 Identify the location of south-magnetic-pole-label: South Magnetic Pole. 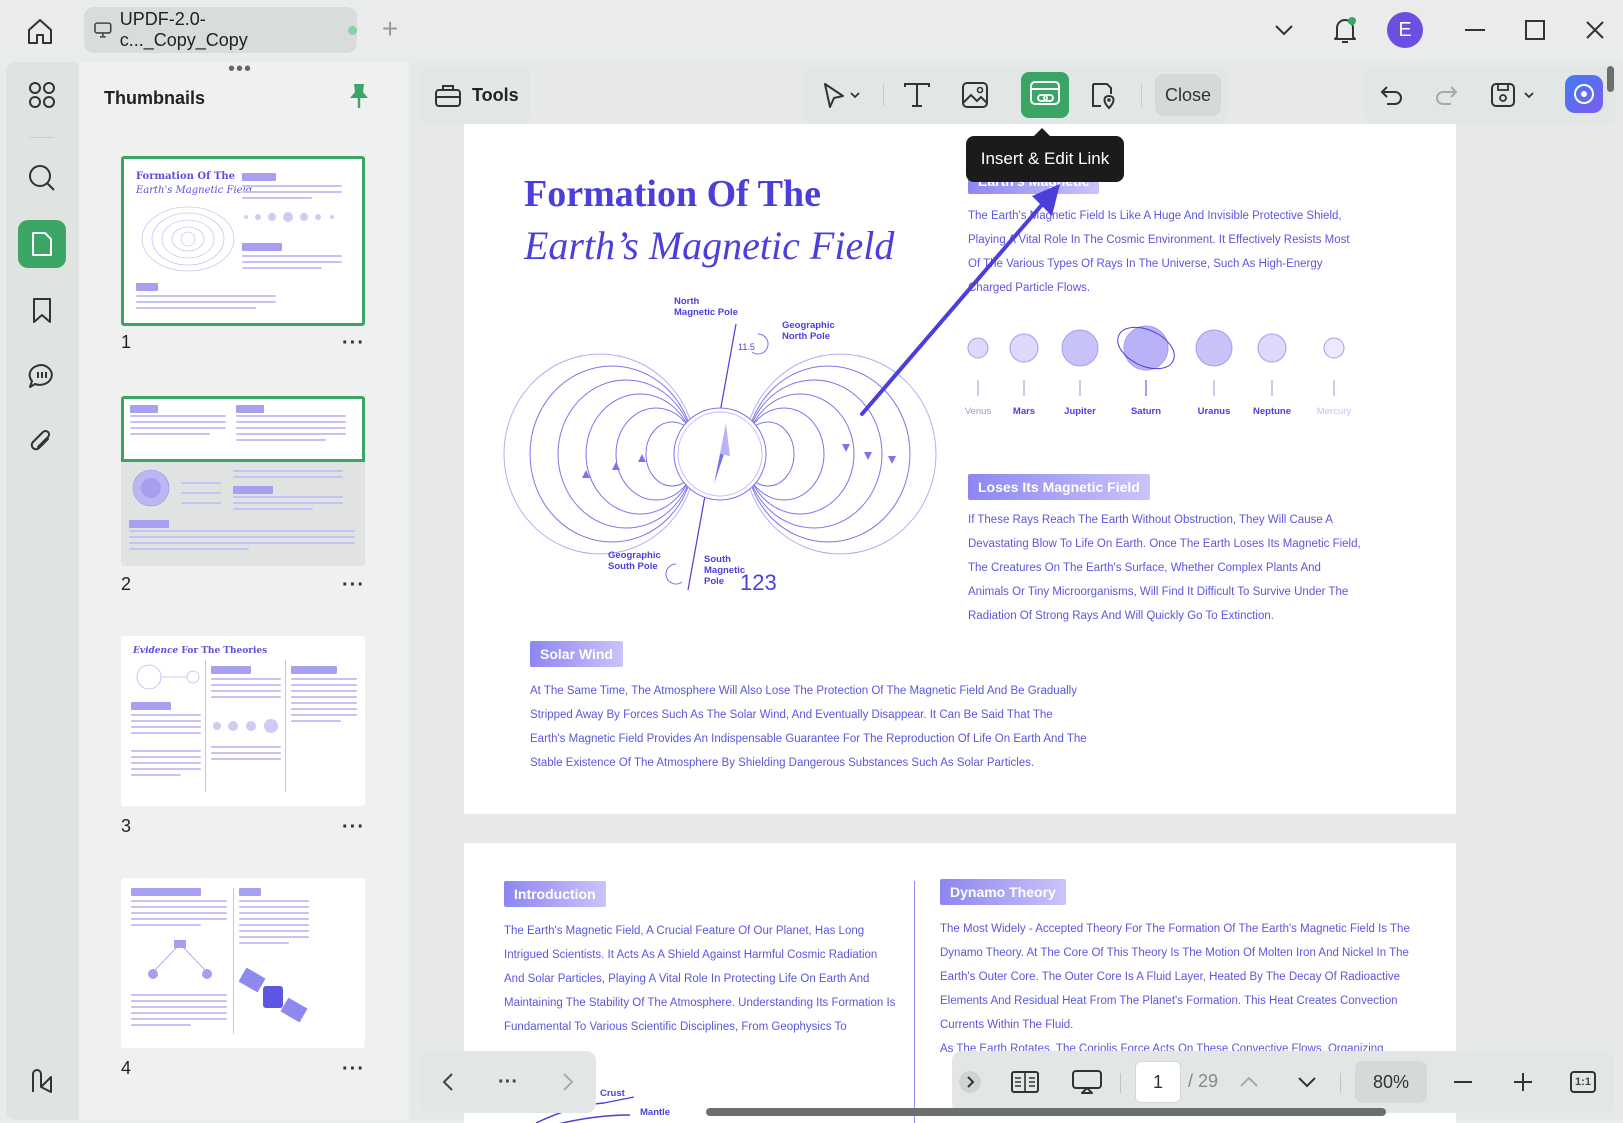
(725, 570).